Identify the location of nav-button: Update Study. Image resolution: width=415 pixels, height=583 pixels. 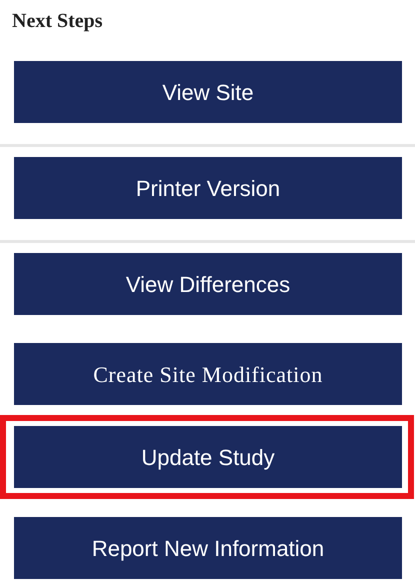
(208, 457).